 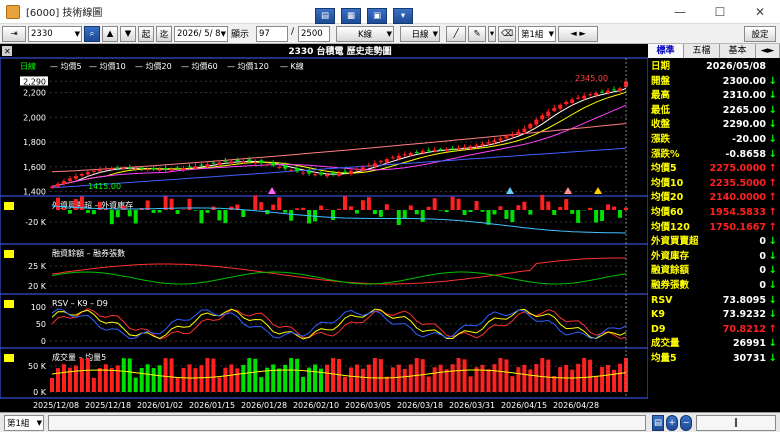 I want to click on pen-dropdown-icon: ▾, so click(x=492, y=34).